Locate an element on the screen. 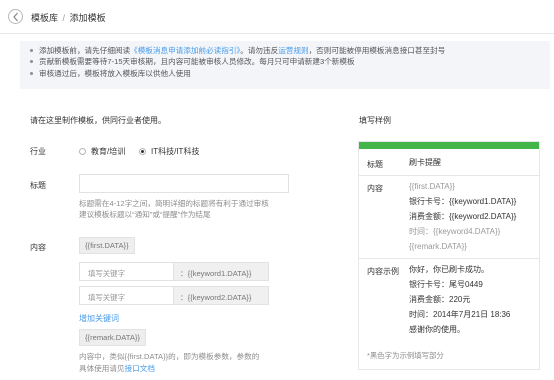 This screenshot has width=554, height=380. breadcrumb: 模板库 / 添加模板 is located at coordinates (68, 17).